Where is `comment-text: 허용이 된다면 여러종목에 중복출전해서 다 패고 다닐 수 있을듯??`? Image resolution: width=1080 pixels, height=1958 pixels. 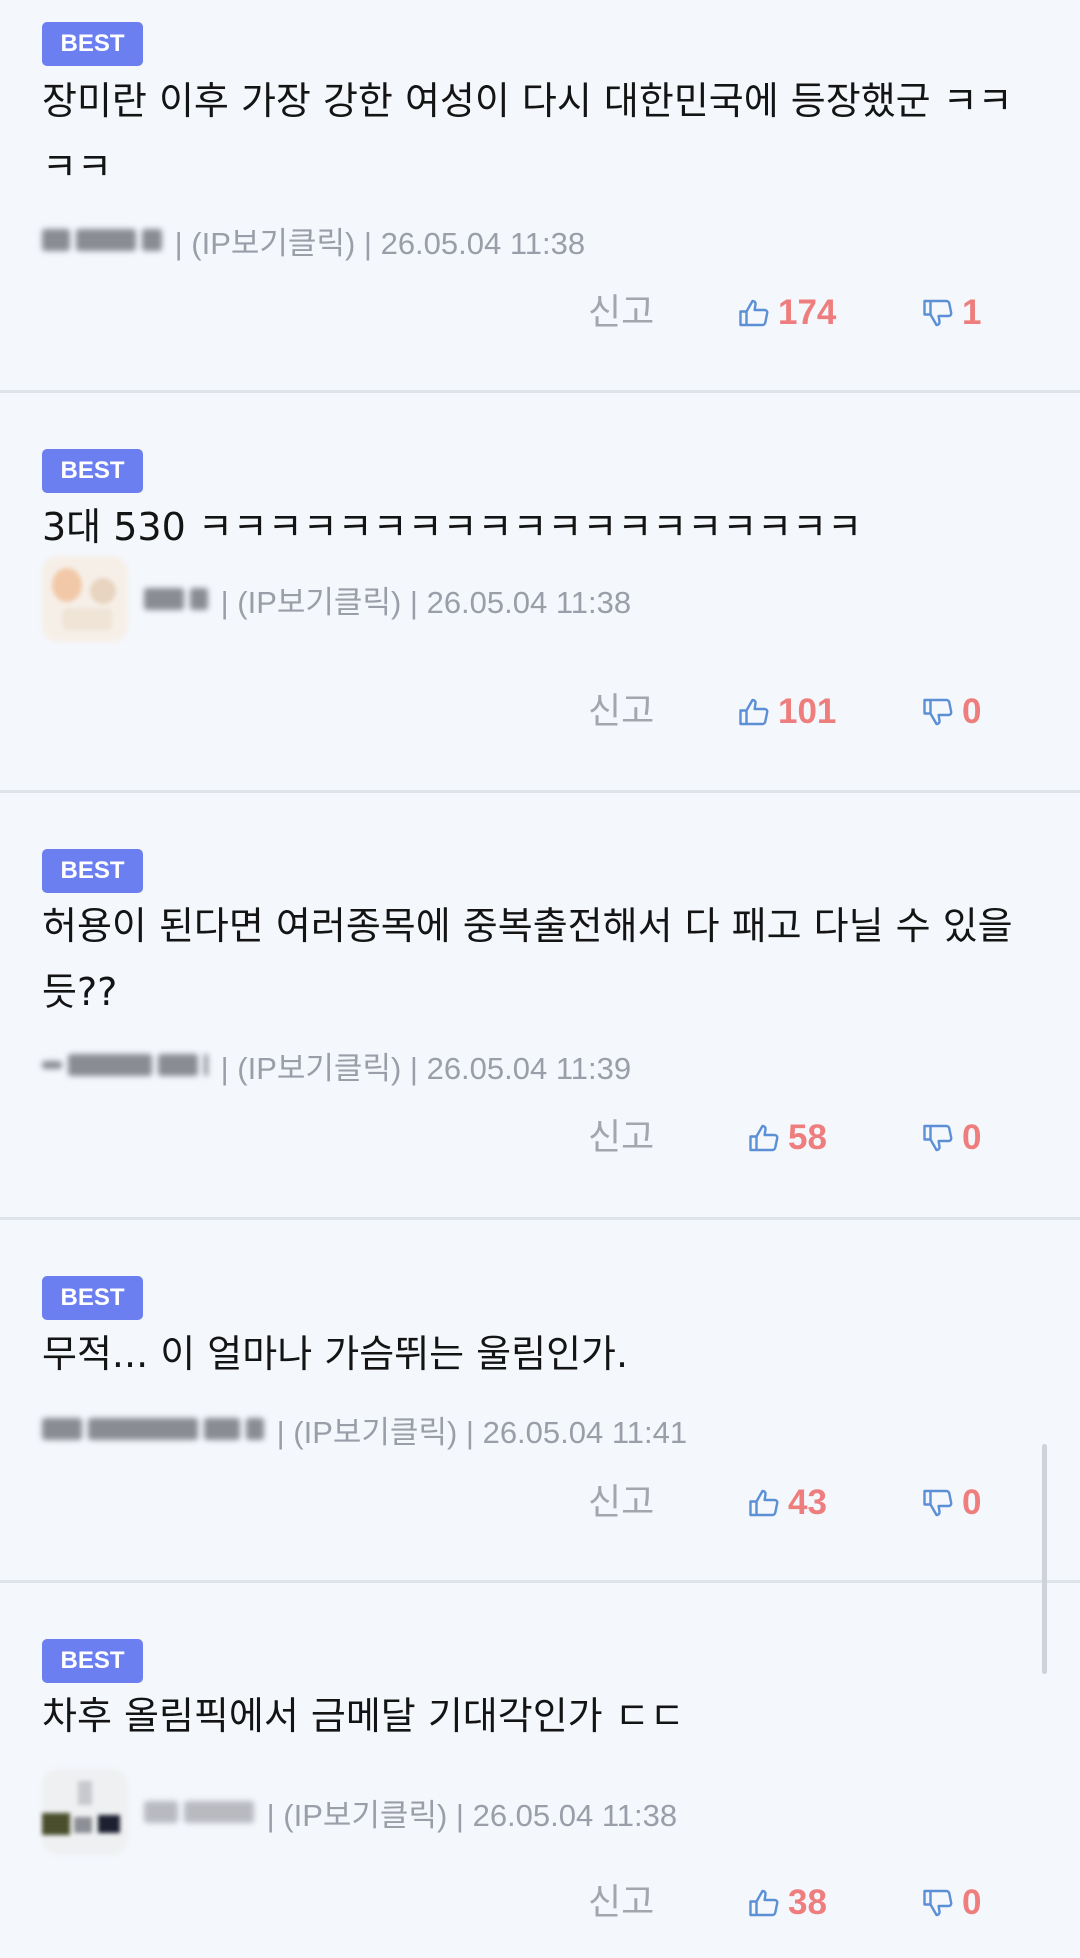
comment-text: 허용이 된다면 여러종목에 중복출전해서 다 패고 다닐 수 있을듯?? is located at coordinates (527, 959).